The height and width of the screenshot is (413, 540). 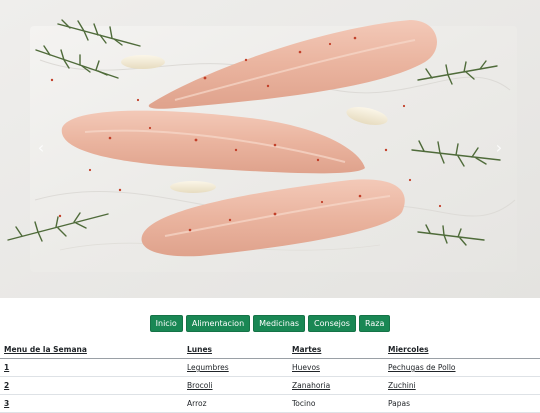 I want to click on nav-button-medicinas: Medicinas, so click(x=279, y=323).